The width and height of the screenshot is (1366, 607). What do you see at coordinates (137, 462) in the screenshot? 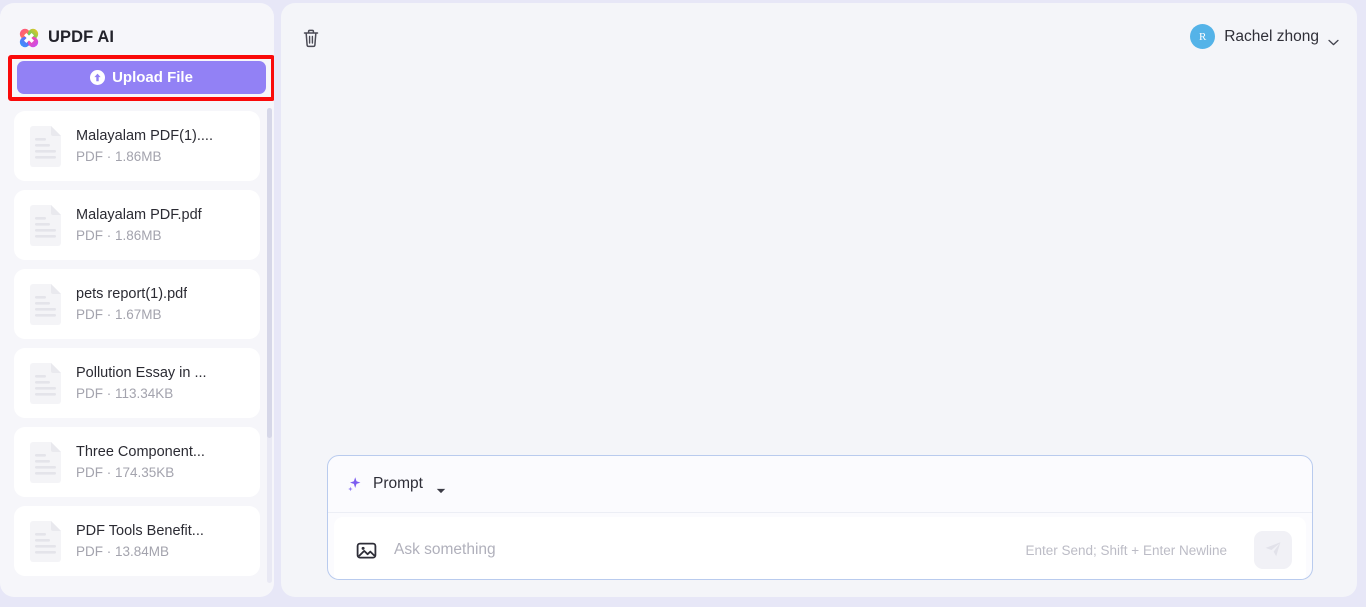
I see `list-item: Three Component... PDF · 174.35KB` at bounding box center [137, 462].